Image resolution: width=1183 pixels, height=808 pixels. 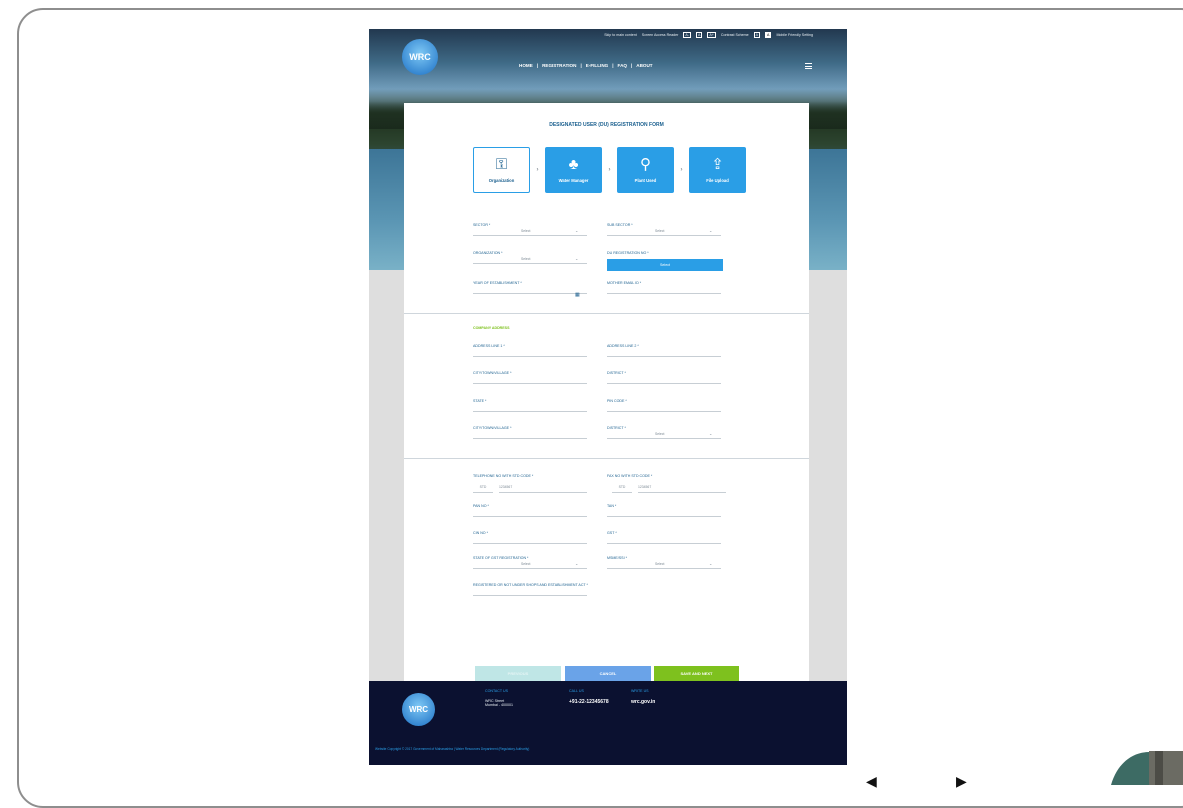 I want to click on district-field: DISTRICT *, so click(x=664, y=377).